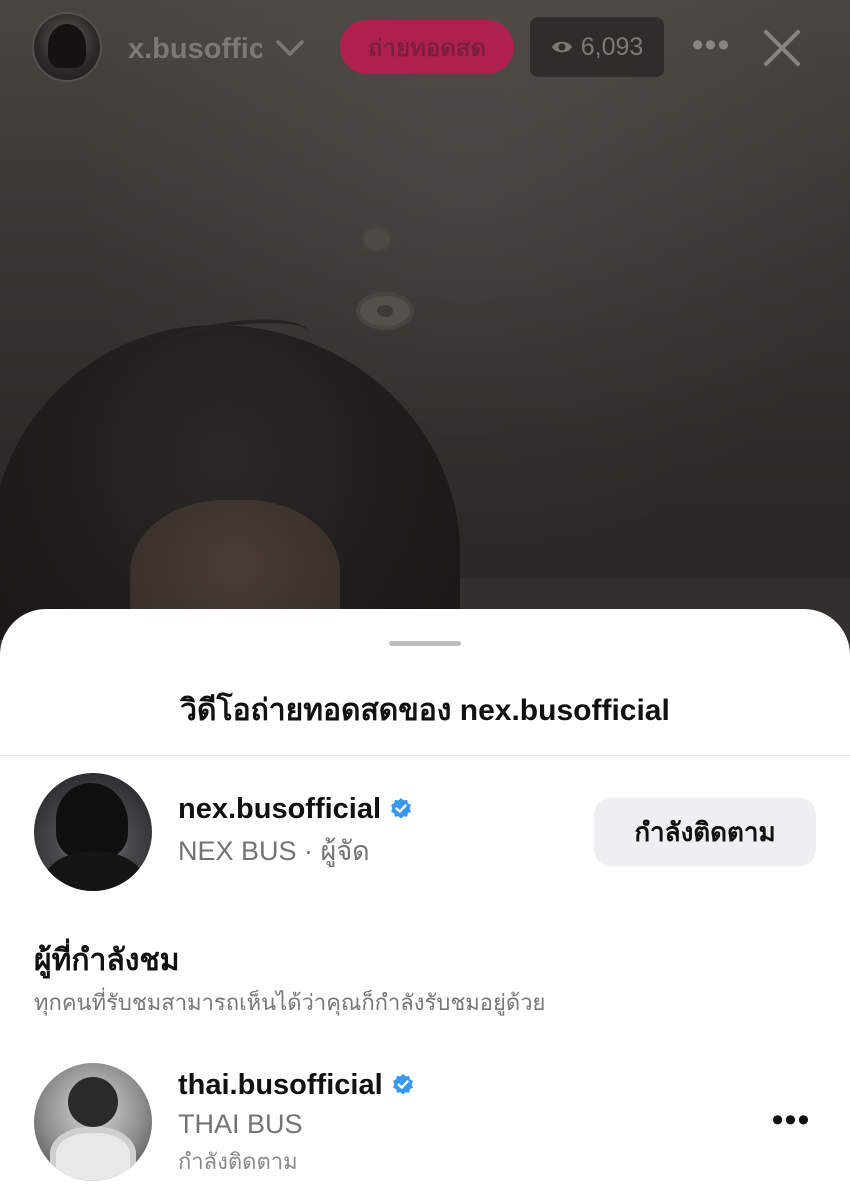 The image size is (850, 1200). Describe the element at coordinates (385, 311) in the screenshot. I see `ceiling-light` at that location.